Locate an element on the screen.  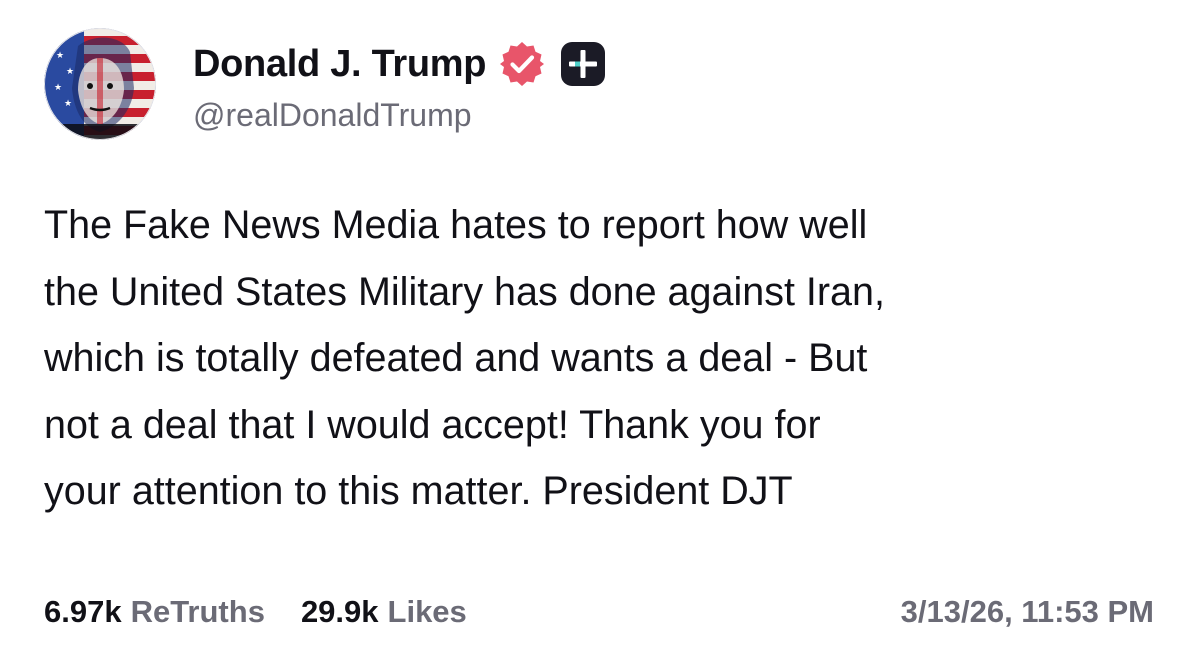
likes-label: Likes is located at coordinates (427, 611).